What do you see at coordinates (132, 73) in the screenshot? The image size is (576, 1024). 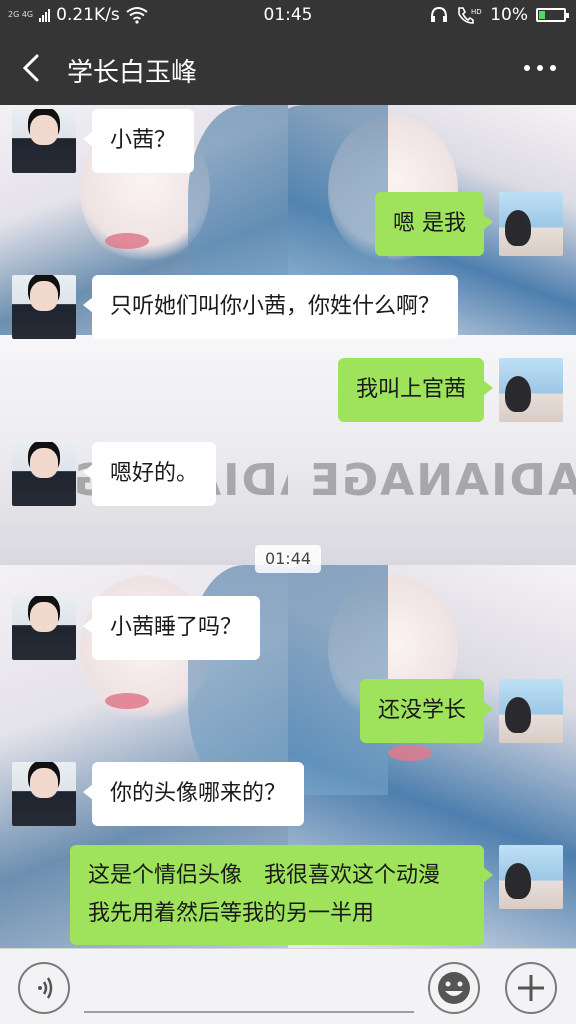 I see `chat-title: 学长白玉峰` at bounding box center [132, 73].